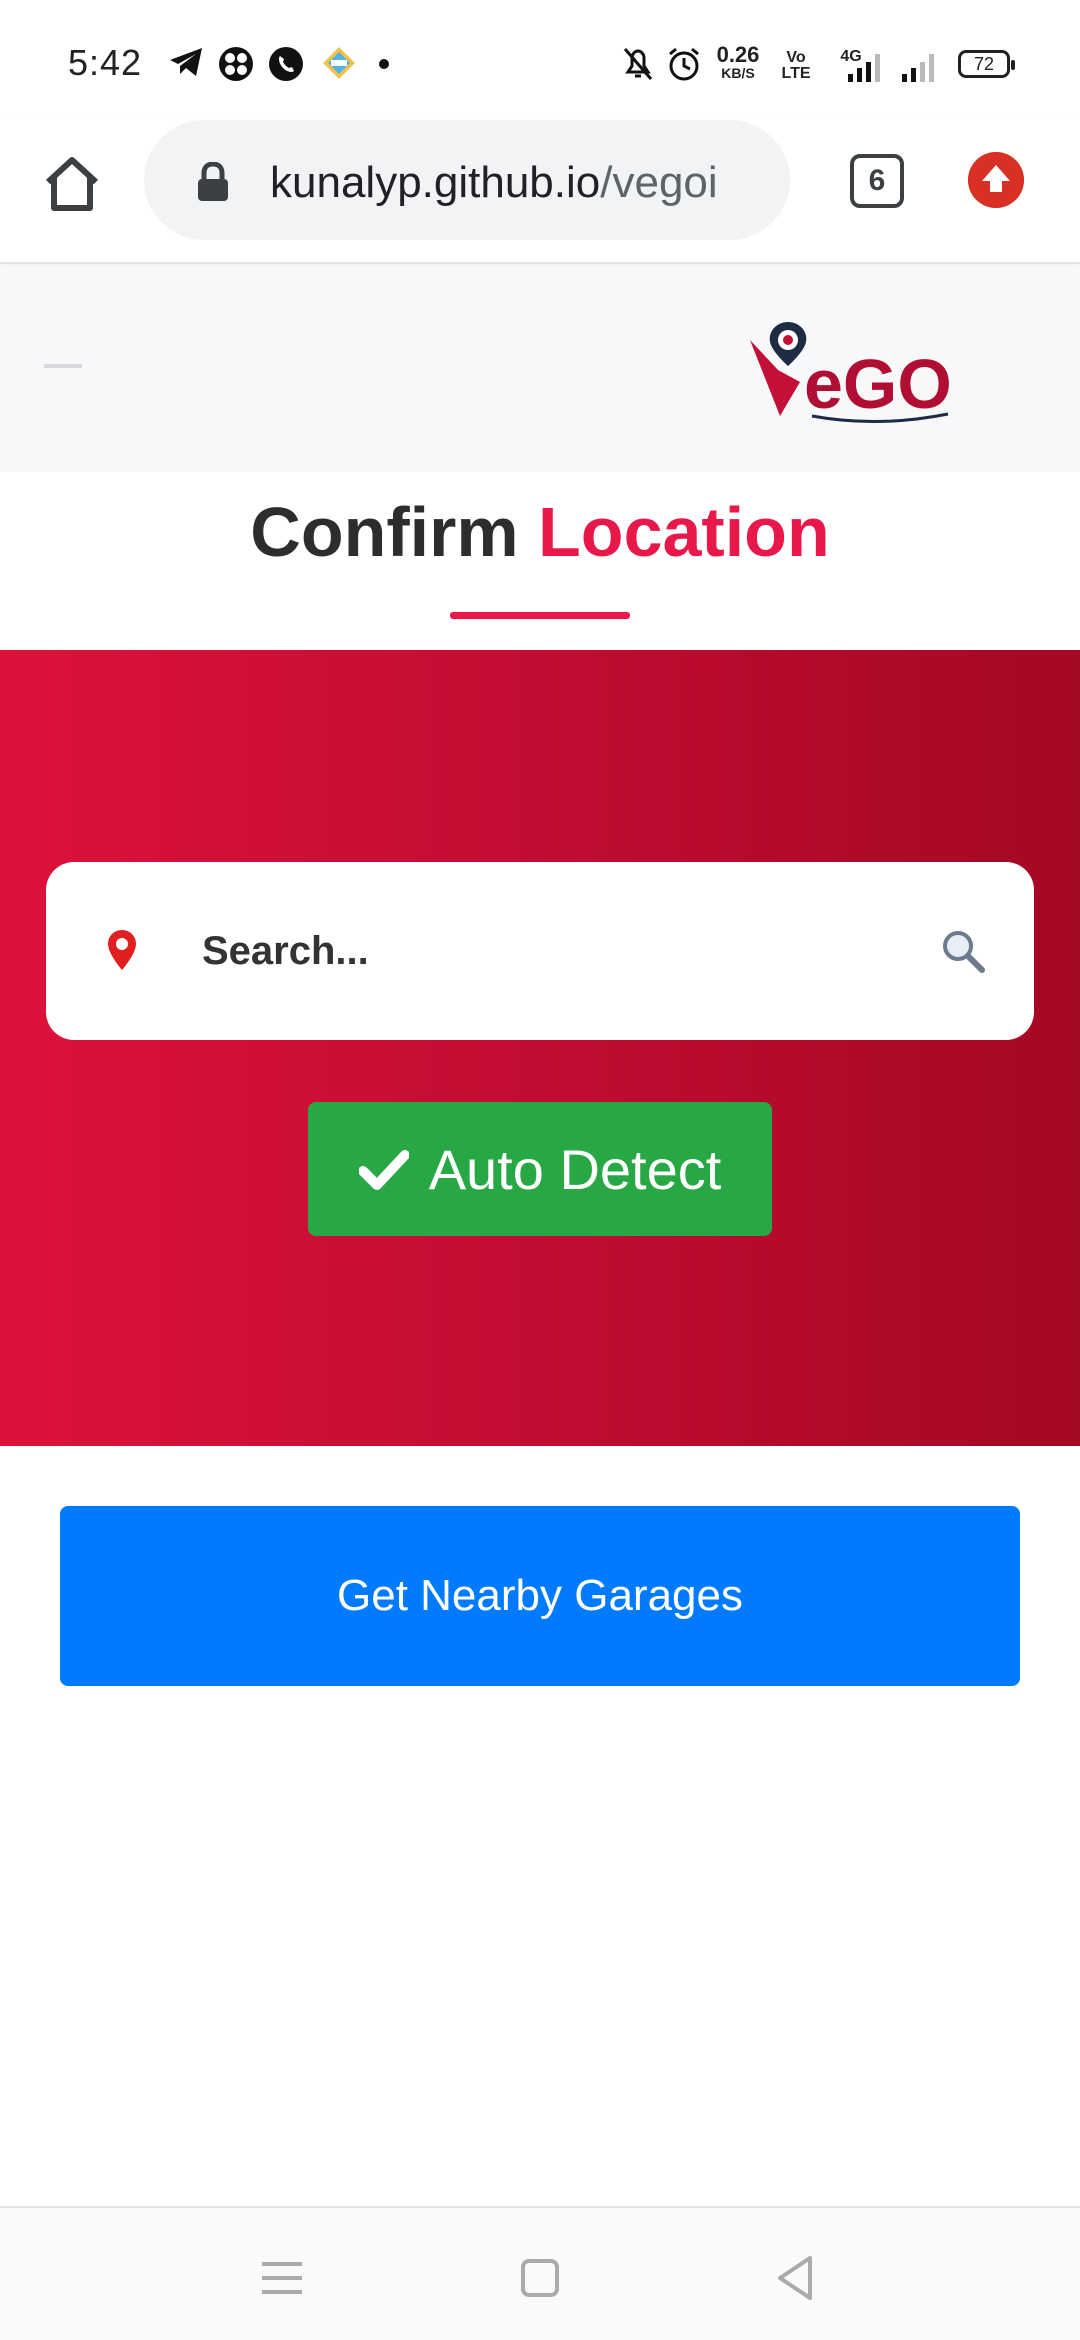  I want to click on lock-icon, so click(213, 181).